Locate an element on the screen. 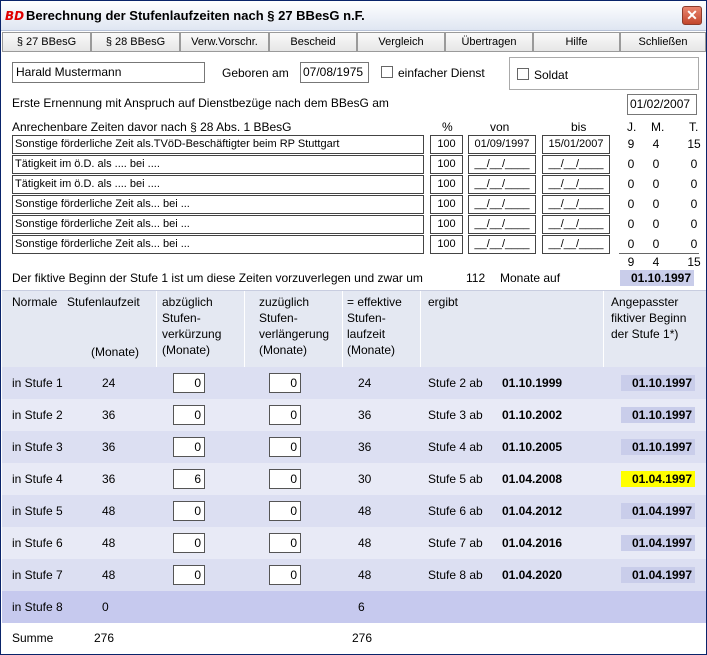  stufe-label: in Stufe 1 is located at coordinates (37, 383).